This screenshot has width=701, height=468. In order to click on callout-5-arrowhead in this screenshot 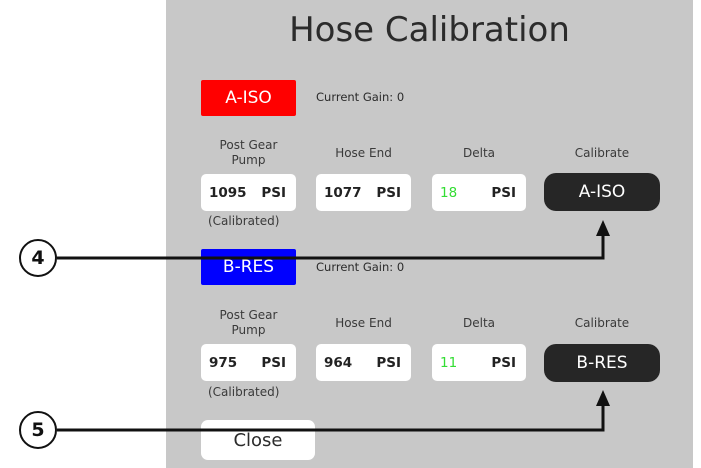, I will do `click(603, 398)`.